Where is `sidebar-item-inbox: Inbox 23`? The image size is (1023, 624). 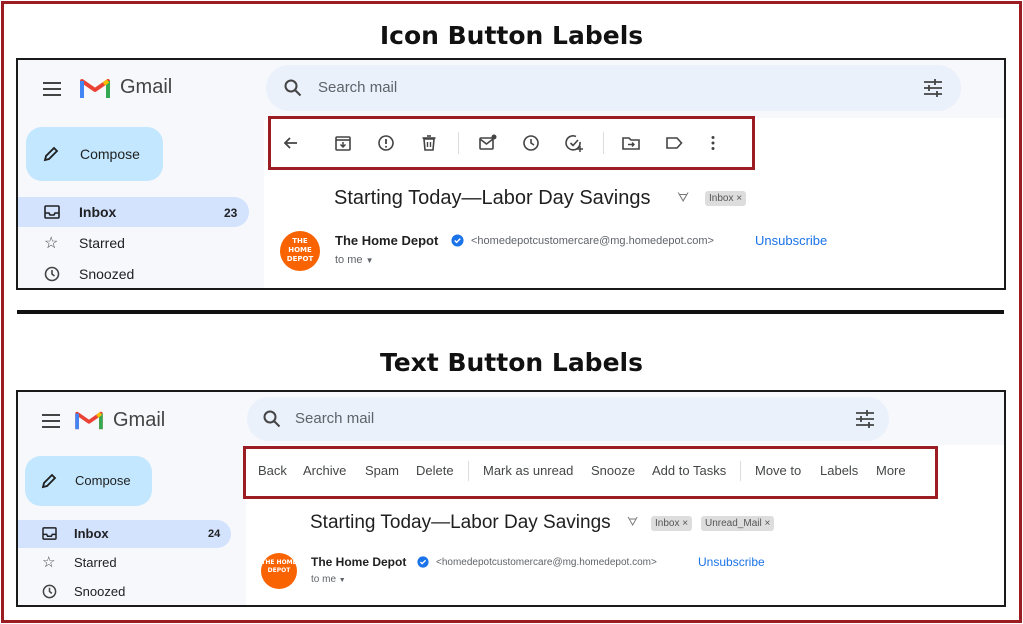
sidebar-item-inbox: Inbox 23 is located at coordinates (133, 212).